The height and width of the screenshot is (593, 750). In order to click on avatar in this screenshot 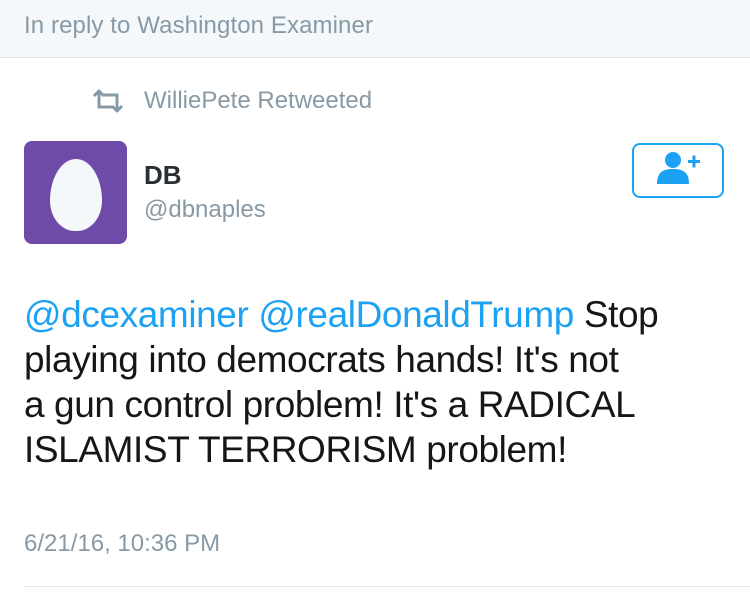, I will do `click(75, 192)`.